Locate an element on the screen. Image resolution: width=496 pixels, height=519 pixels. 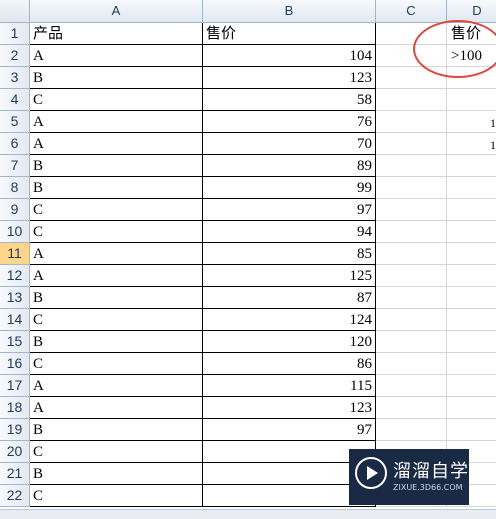
row-header: 8 is located at coordinates (15, 188).